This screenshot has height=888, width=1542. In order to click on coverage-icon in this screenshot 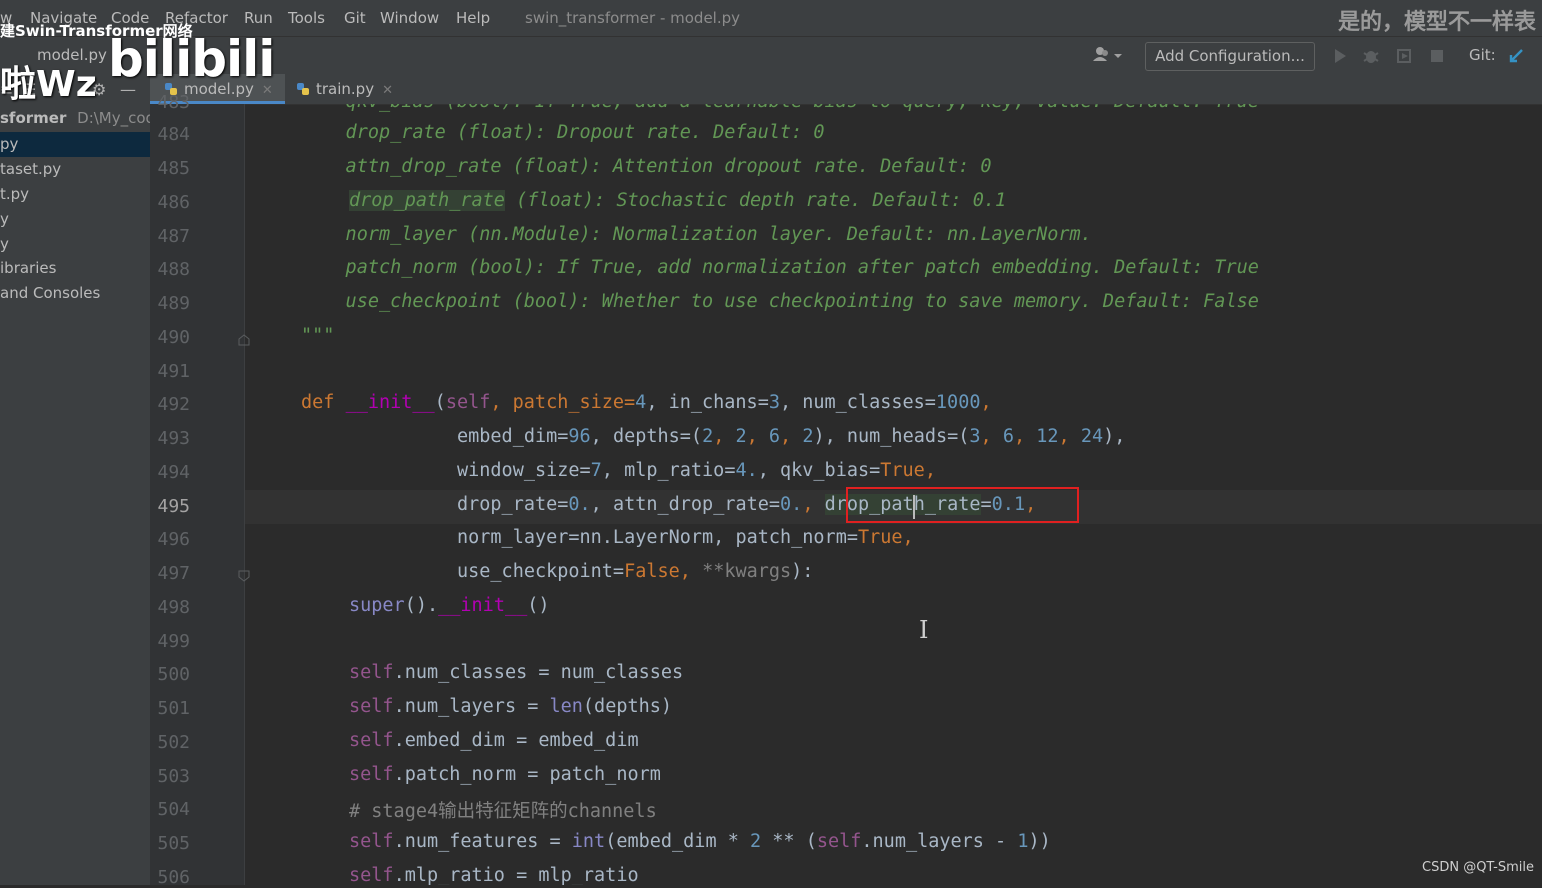, I will do `click(1404, 56)`.